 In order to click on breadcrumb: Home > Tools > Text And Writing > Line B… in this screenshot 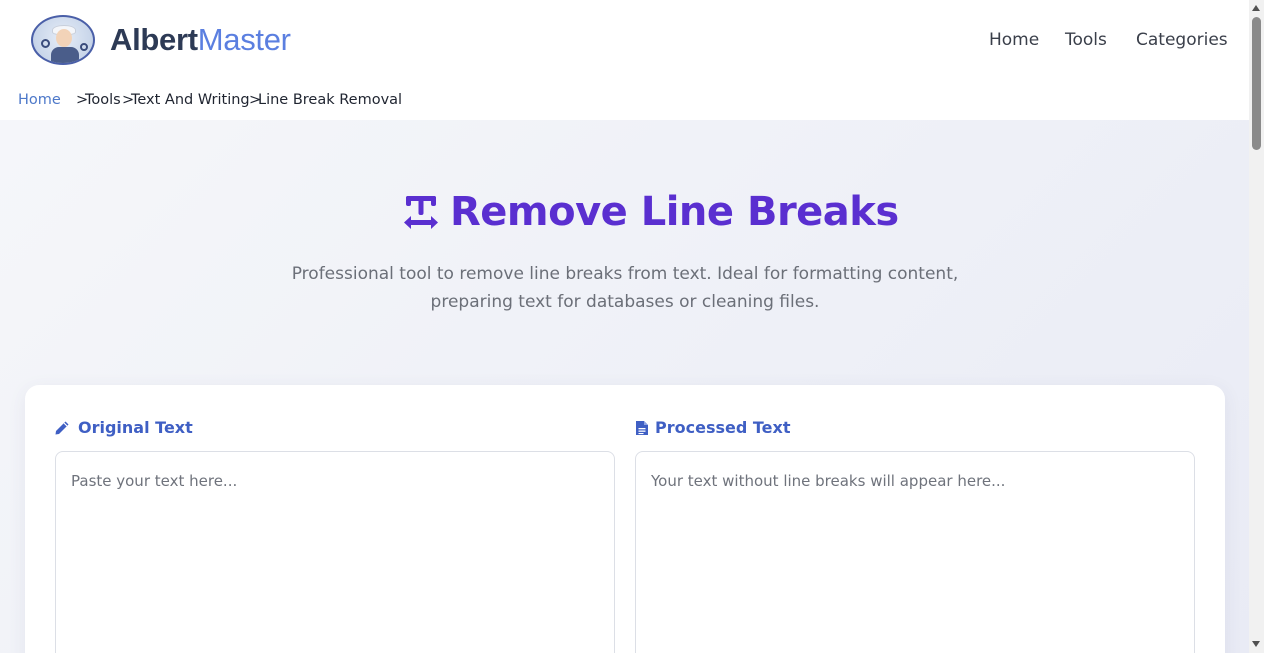, I will do `click(624, 100)`.